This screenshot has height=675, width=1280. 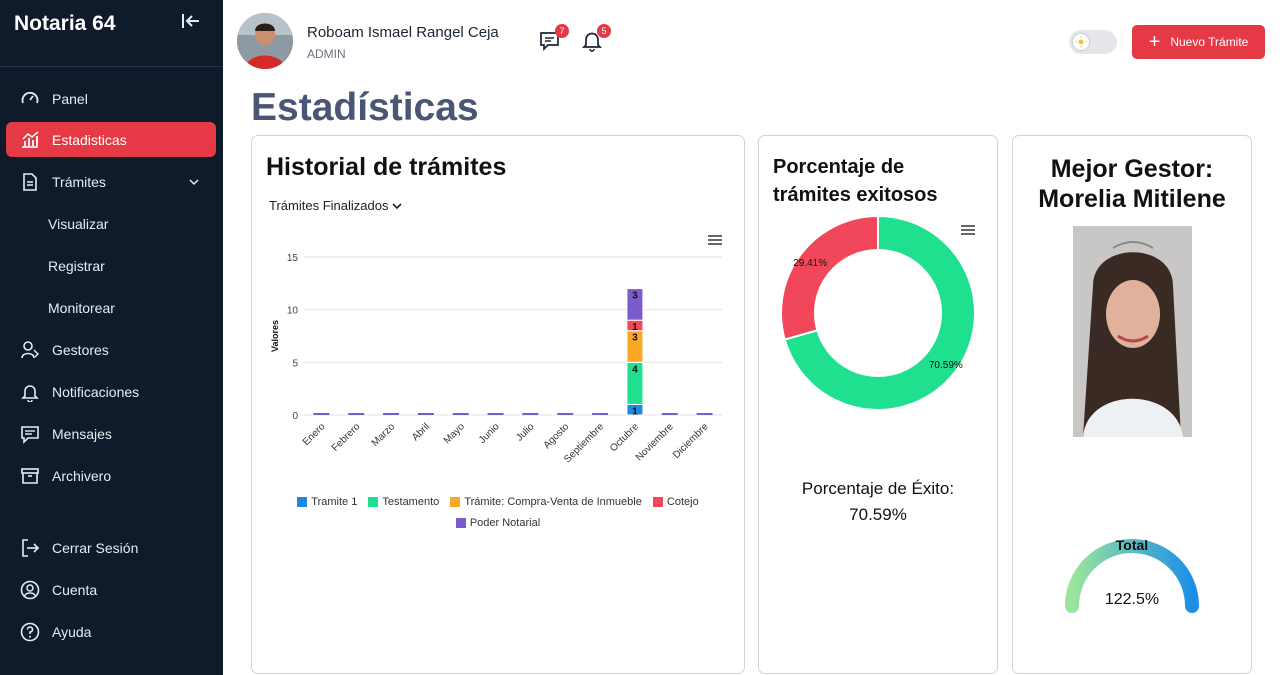 What do you see at coordinates (30, 392) in the screenshot?
I see `bell-icon` at bounding box center [30, 392].